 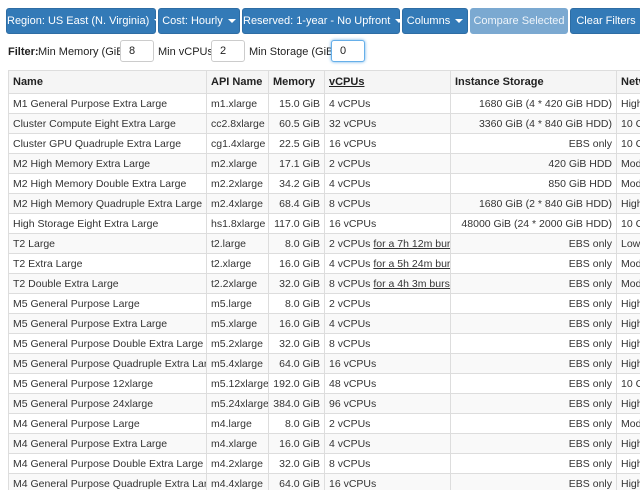 What do you see at coordinates (296, 481) in the screenshot?
I see `memory-cell: 64.0 GiB` at bounding box center [296, 481].